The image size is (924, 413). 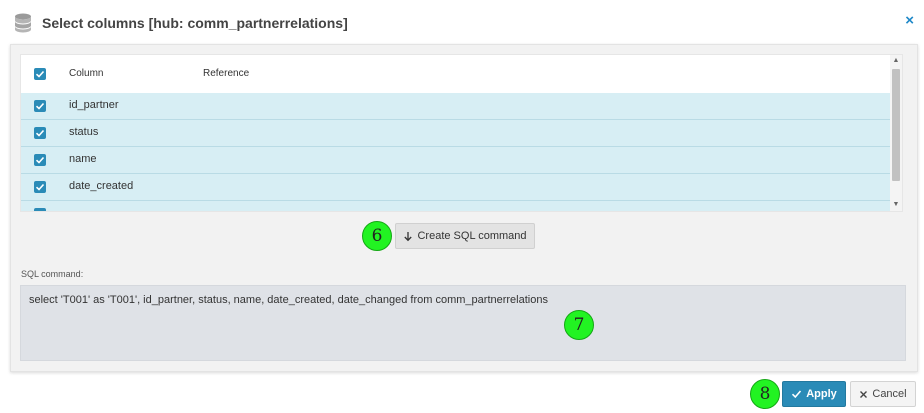 What do you see at coordinates (101, 186) in the screenshot?
I see `column-name-cell: date_created` at bounding box center [101, 186].